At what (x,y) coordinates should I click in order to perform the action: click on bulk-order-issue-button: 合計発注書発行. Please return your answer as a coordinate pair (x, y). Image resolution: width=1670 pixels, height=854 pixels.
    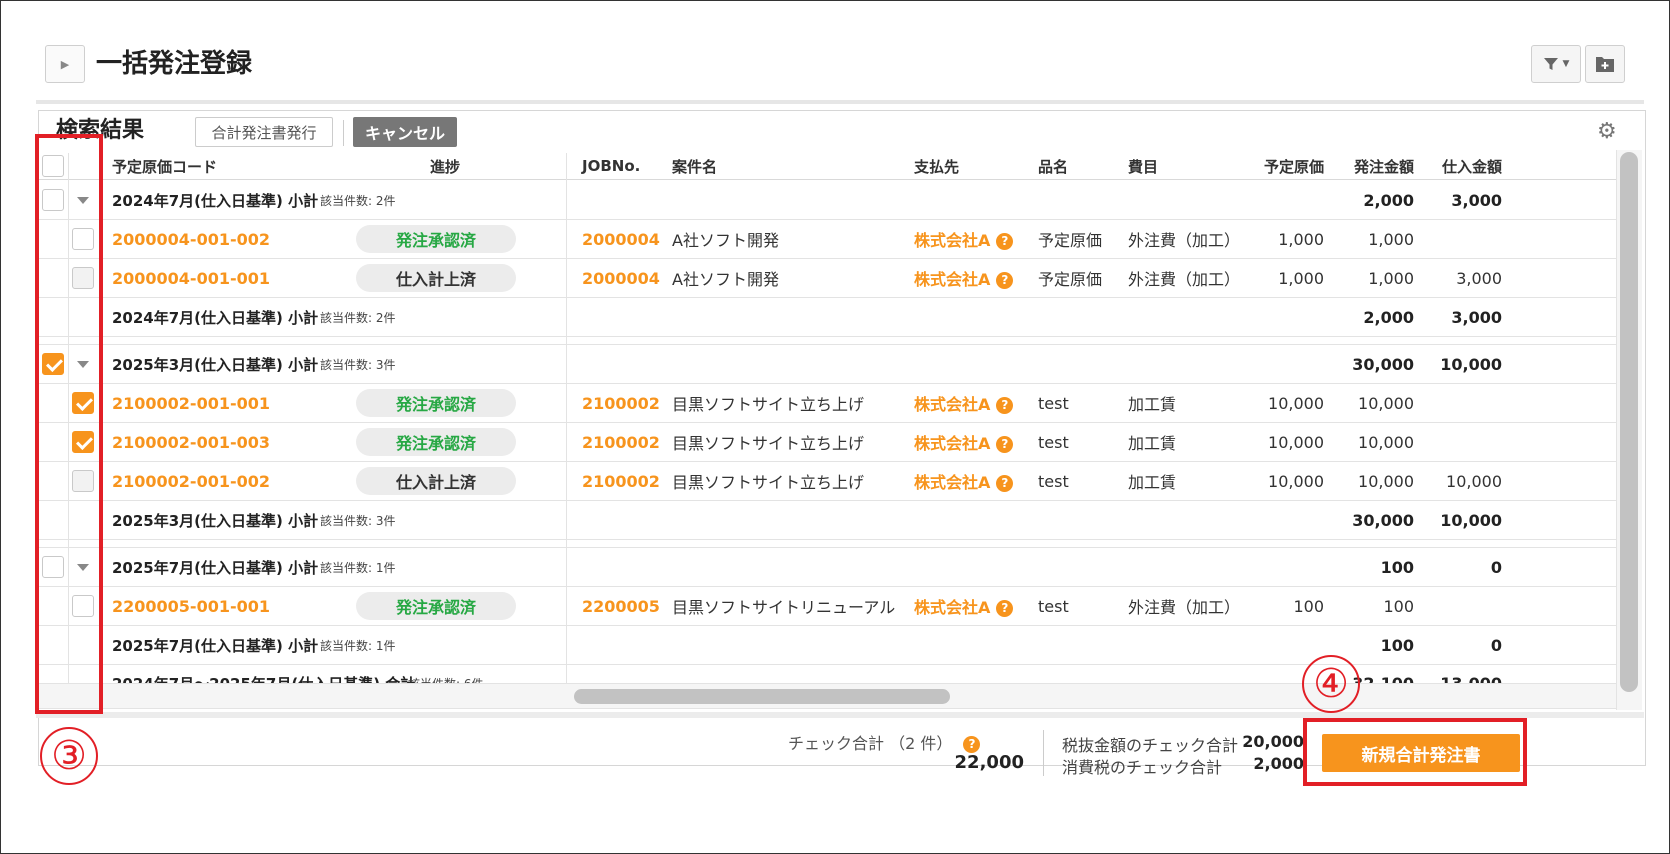
    Looking at the image, I should click on (264, 132).